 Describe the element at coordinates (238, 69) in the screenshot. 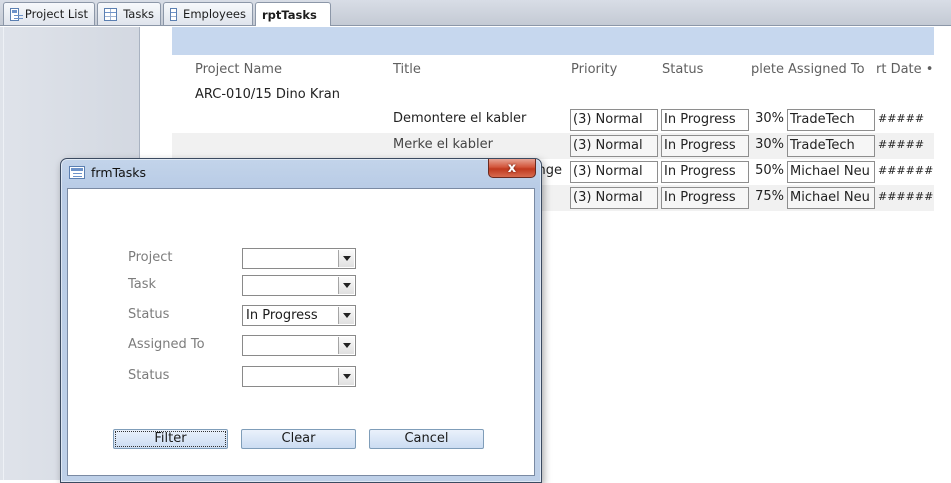

I see `column-header-project-name: Project Name` at that location.